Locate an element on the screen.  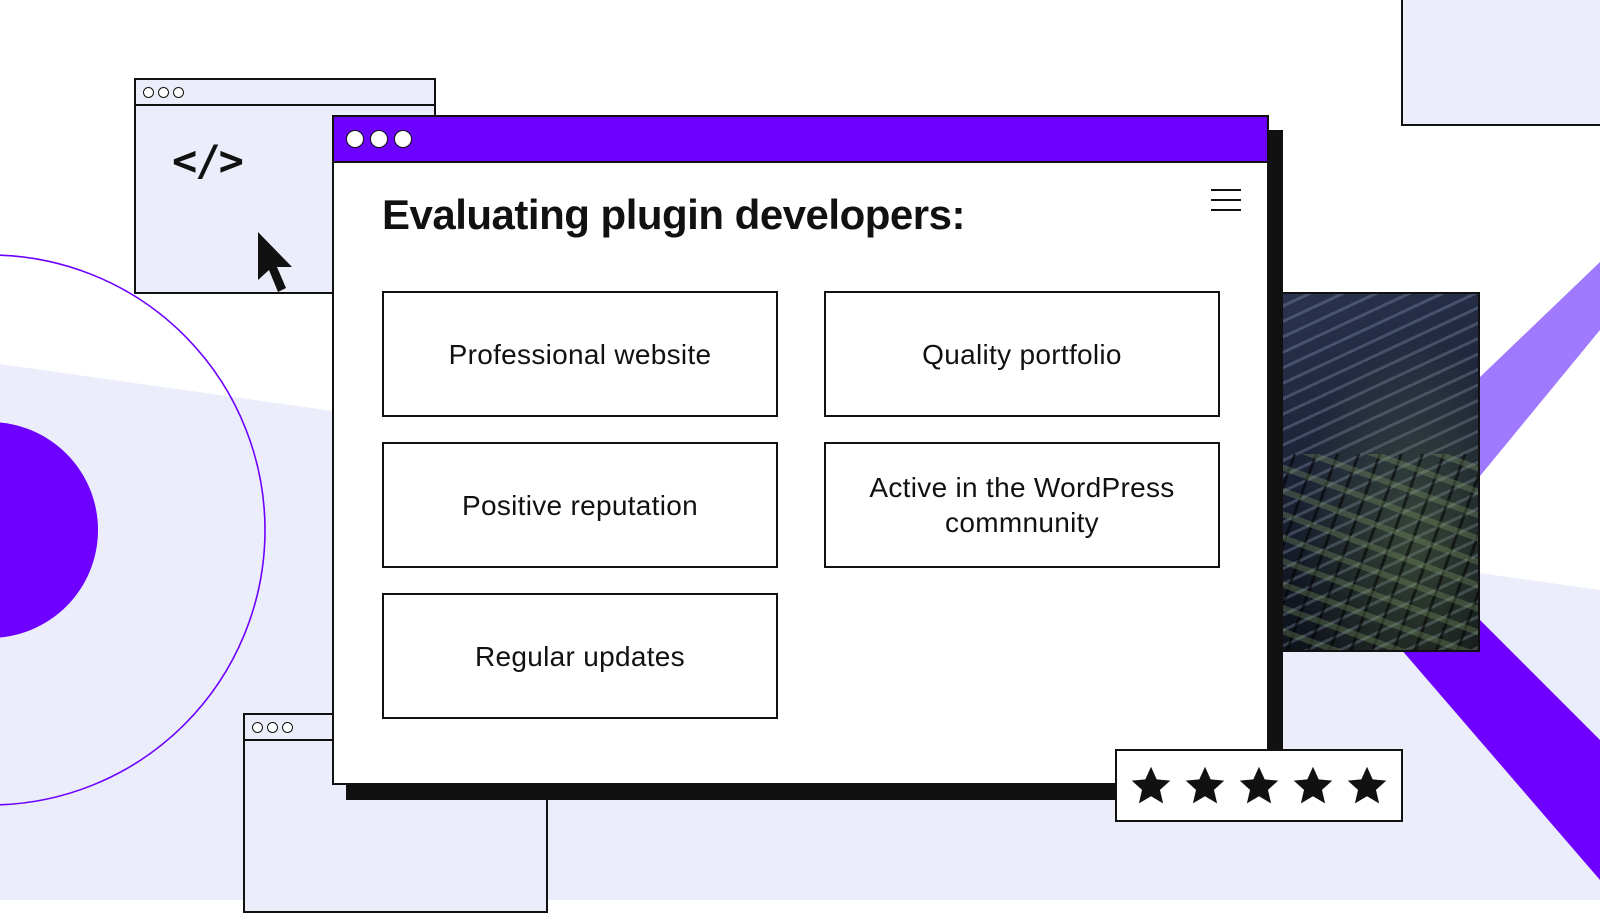
criteria-card-quality-portfolio: Quality portfolio is located at coordinates (1022, 354).